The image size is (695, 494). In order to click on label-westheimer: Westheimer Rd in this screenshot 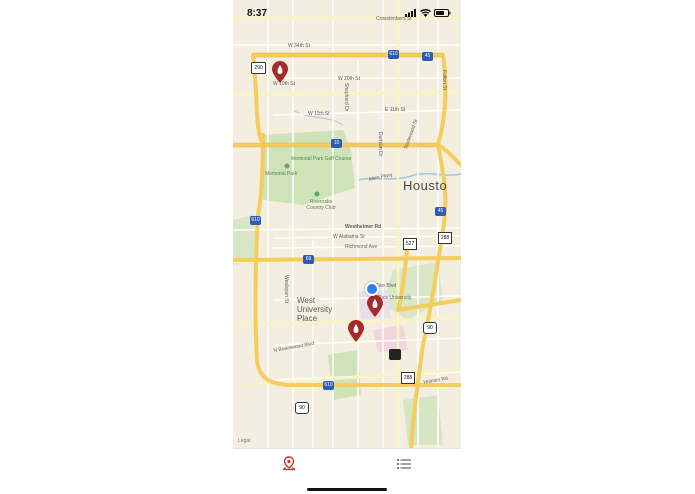, I will do `click(363, 227)`.